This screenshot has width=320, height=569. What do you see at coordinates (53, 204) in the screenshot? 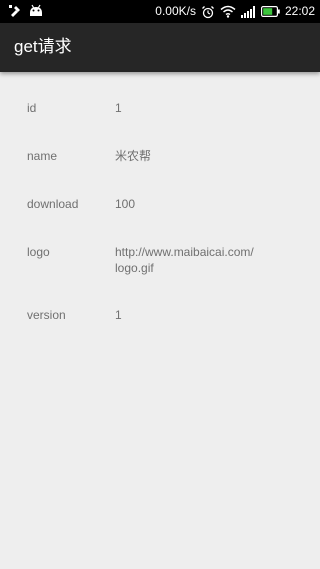
I see `field-label: download` at bounding box center [53, 204].